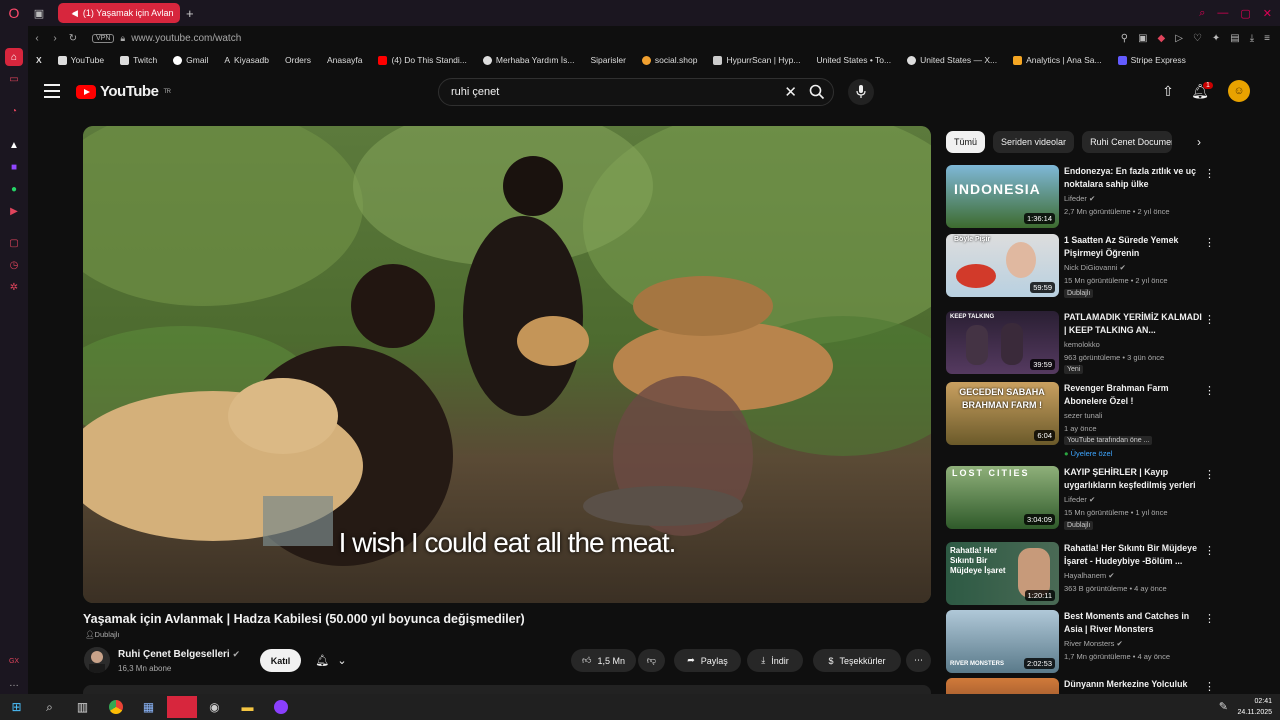 The image size is (1280, 720). I want to click on bookmark-x: X, so click(39, 60).